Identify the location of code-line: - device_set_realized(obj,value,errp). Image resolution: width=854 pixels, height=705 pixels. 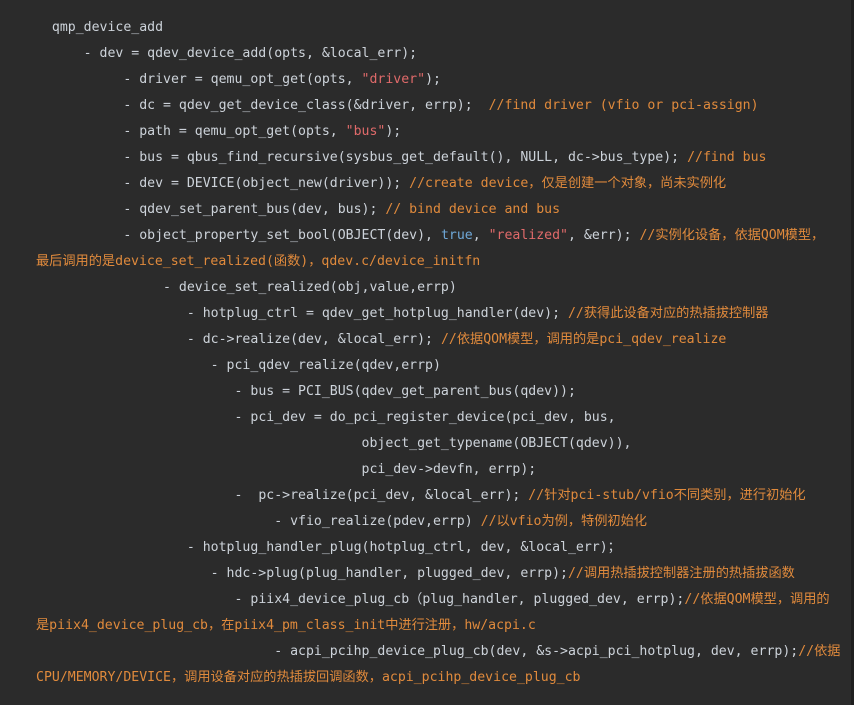
(432, 288).